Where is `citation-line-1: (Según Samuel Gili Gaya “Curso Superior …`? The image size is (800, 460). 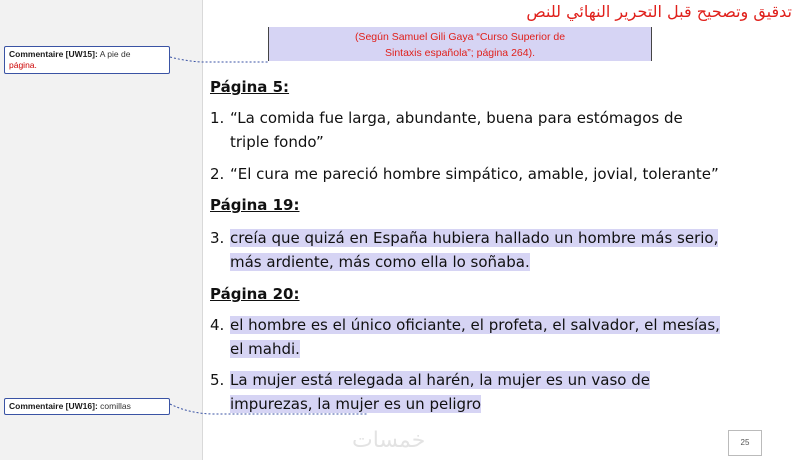 citation-line-1: (Según Samuel Gili Gaya “Curso Superior … is located at coordinates (460, 37).